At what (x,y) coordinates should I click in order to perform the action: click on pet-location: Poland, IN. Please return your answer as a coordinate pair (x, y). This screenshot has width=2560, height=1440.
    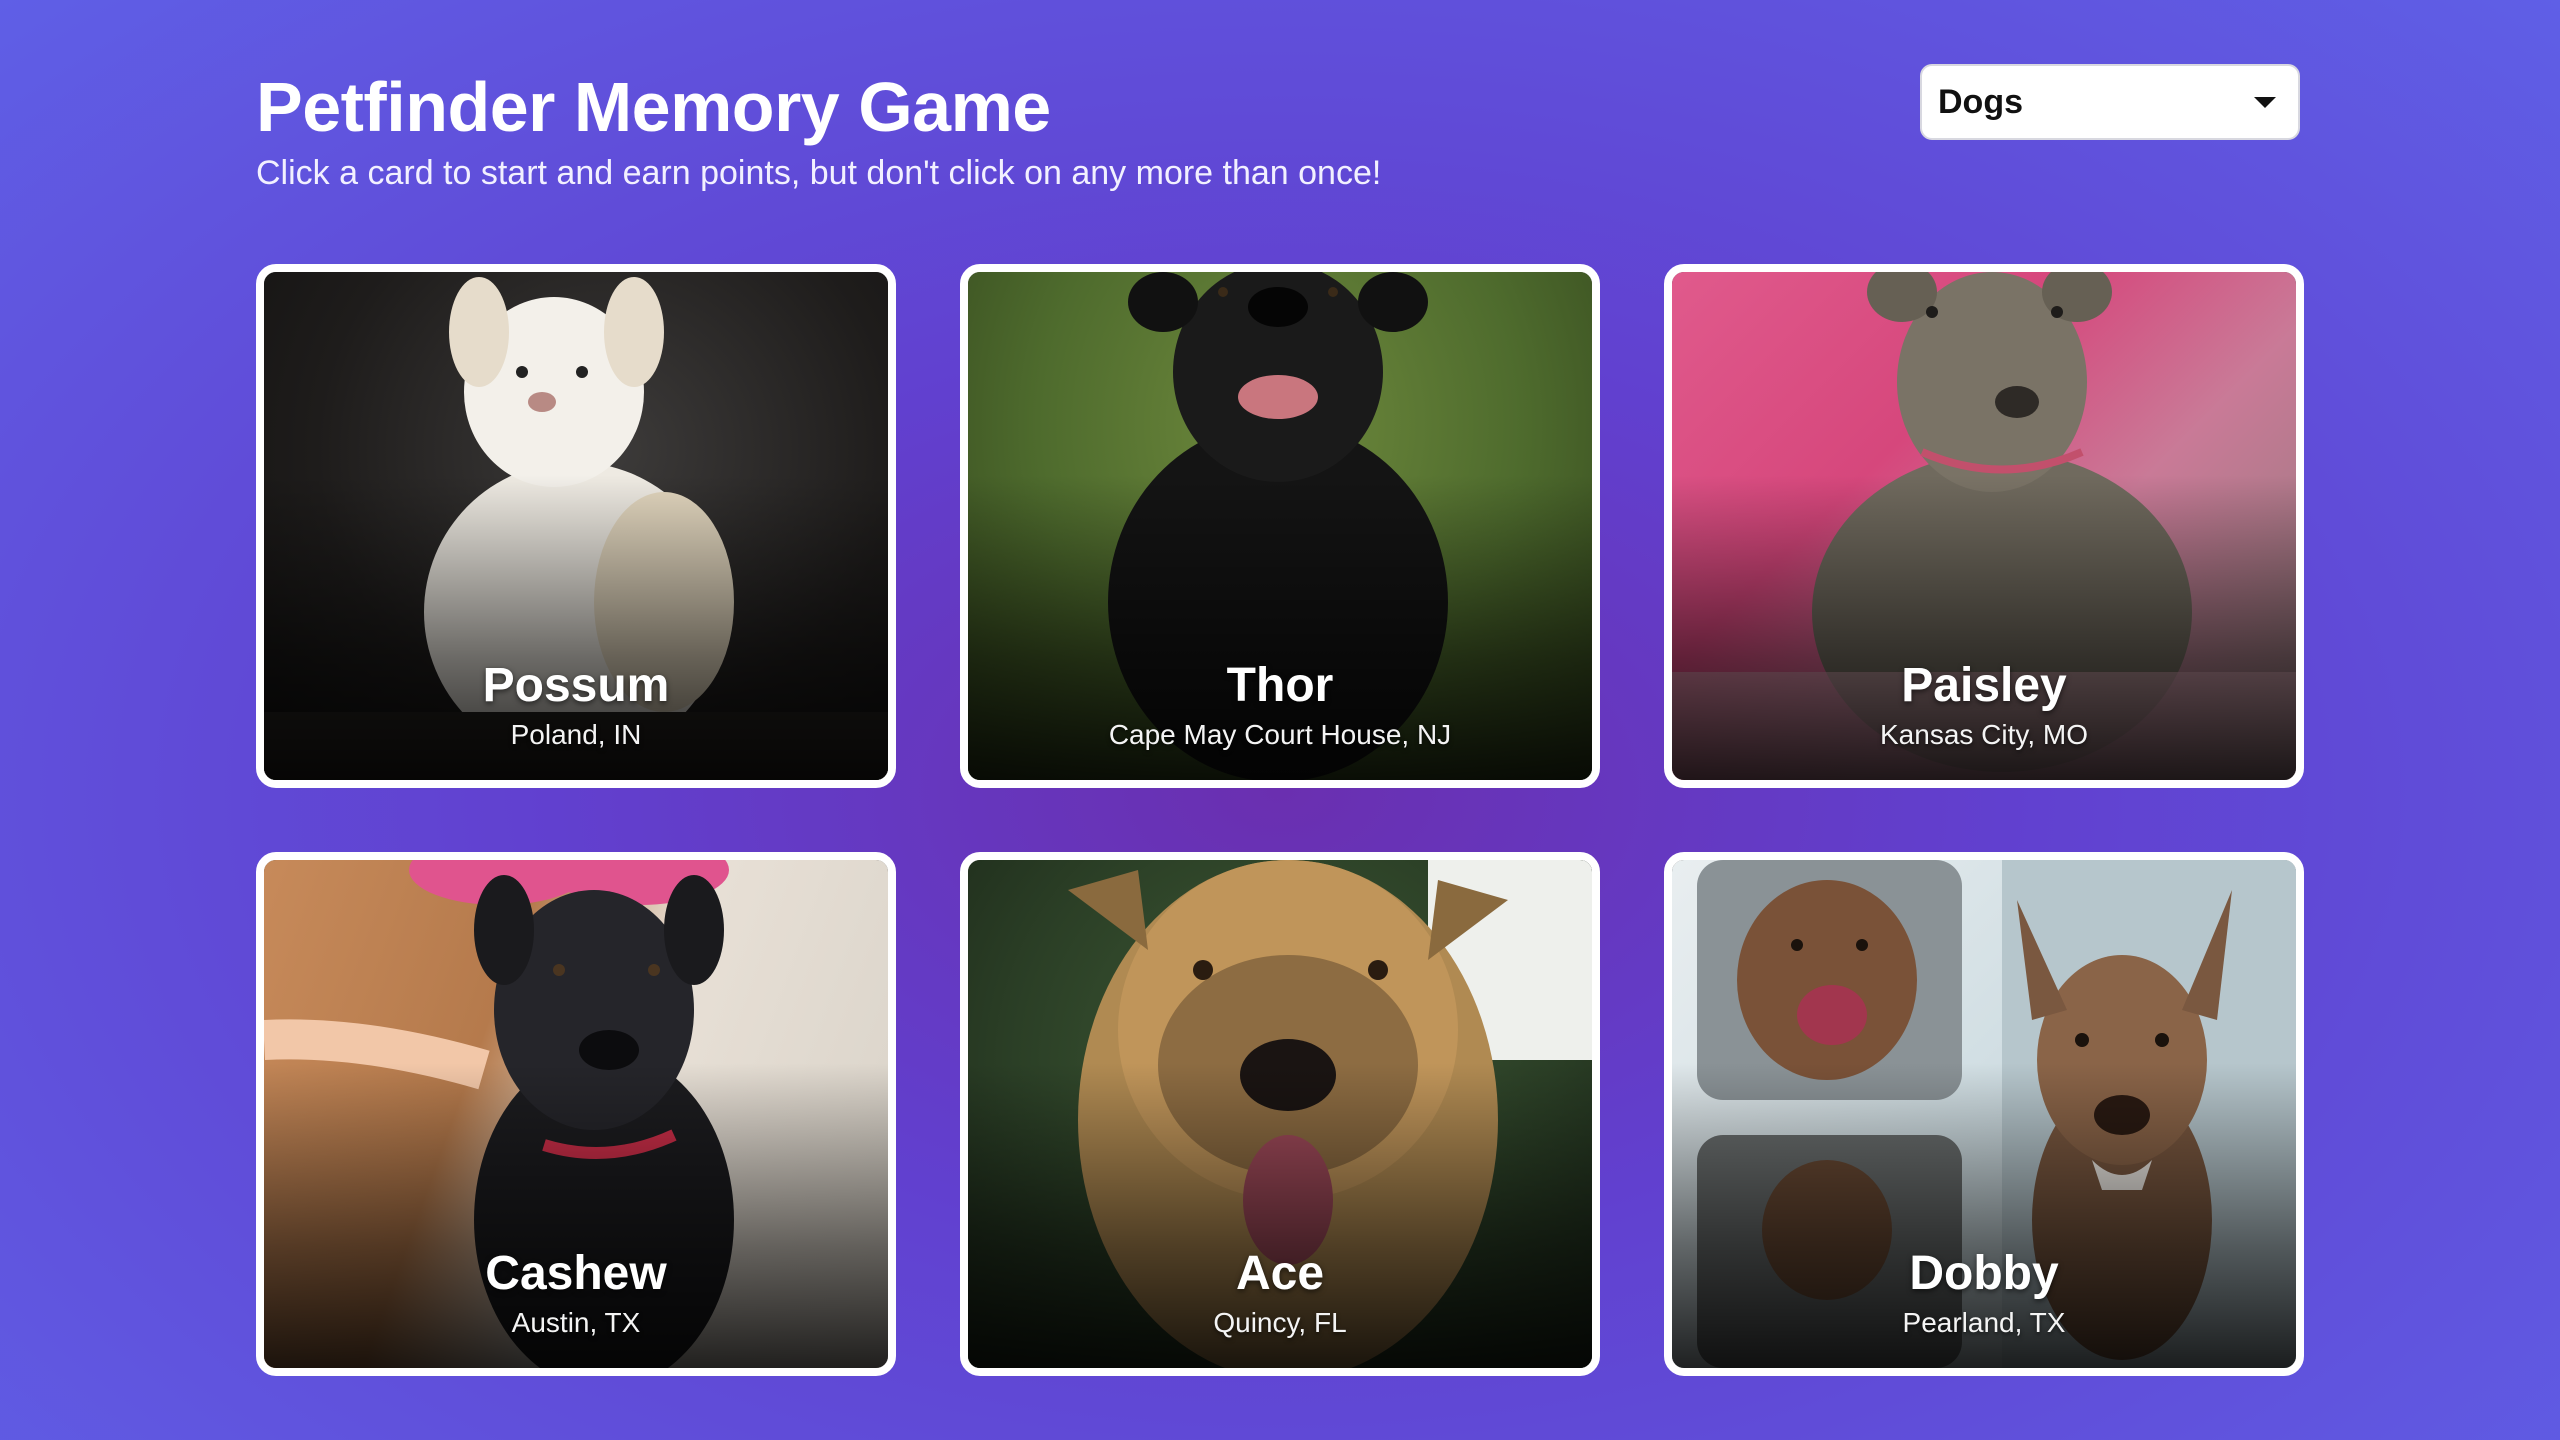
    Looking at the image, I should click on (576, 734).